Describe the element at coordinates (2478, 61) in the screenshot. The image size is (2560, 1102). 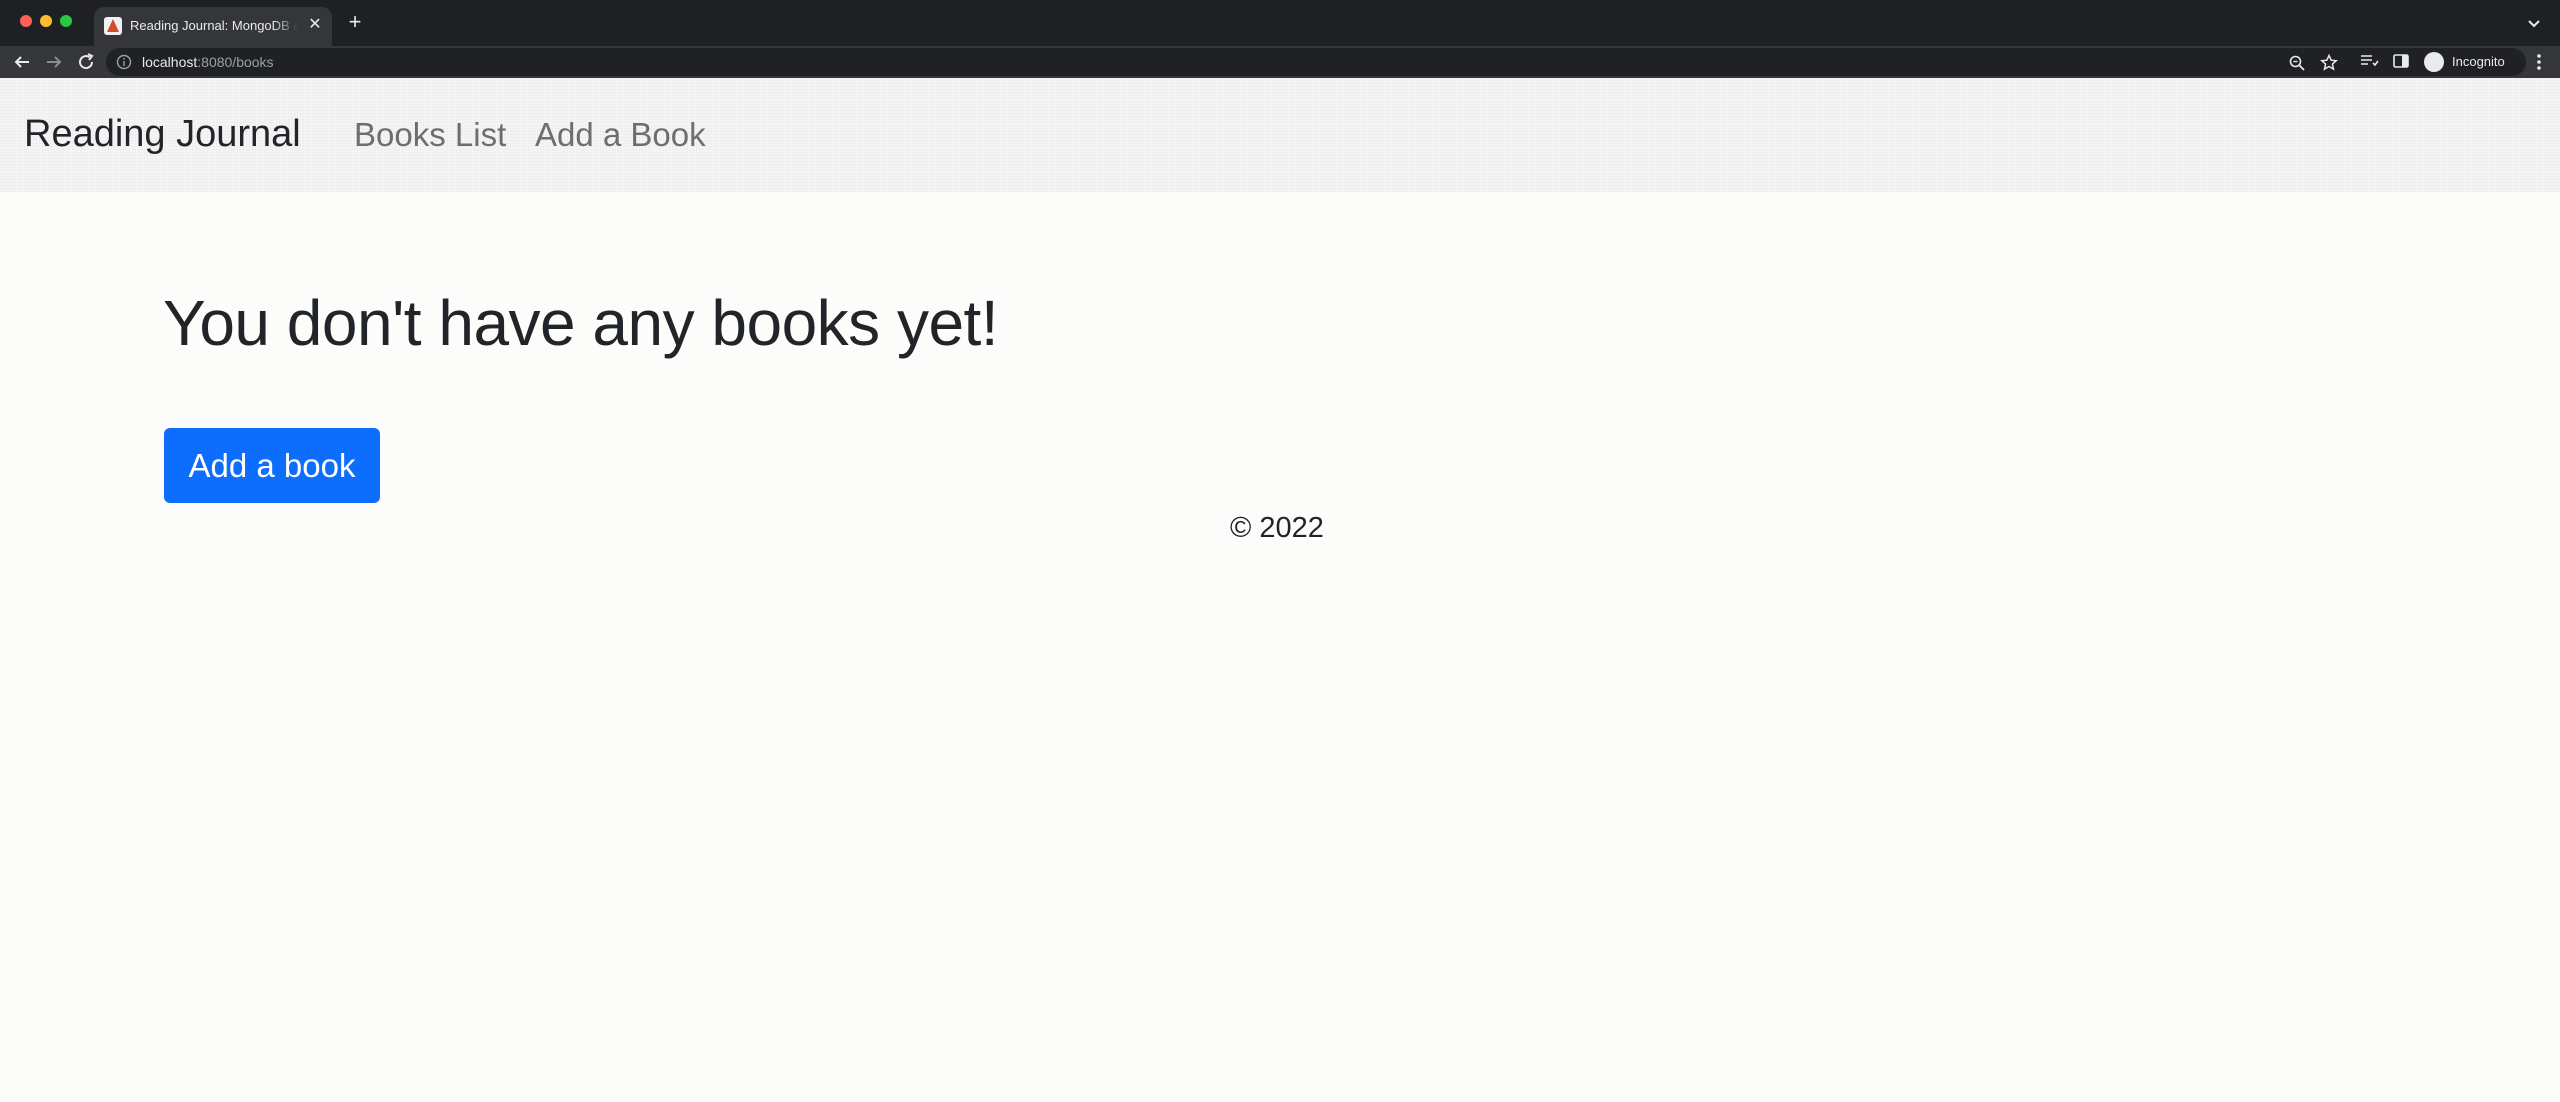
I see `profile-label: Incognito` at that location.